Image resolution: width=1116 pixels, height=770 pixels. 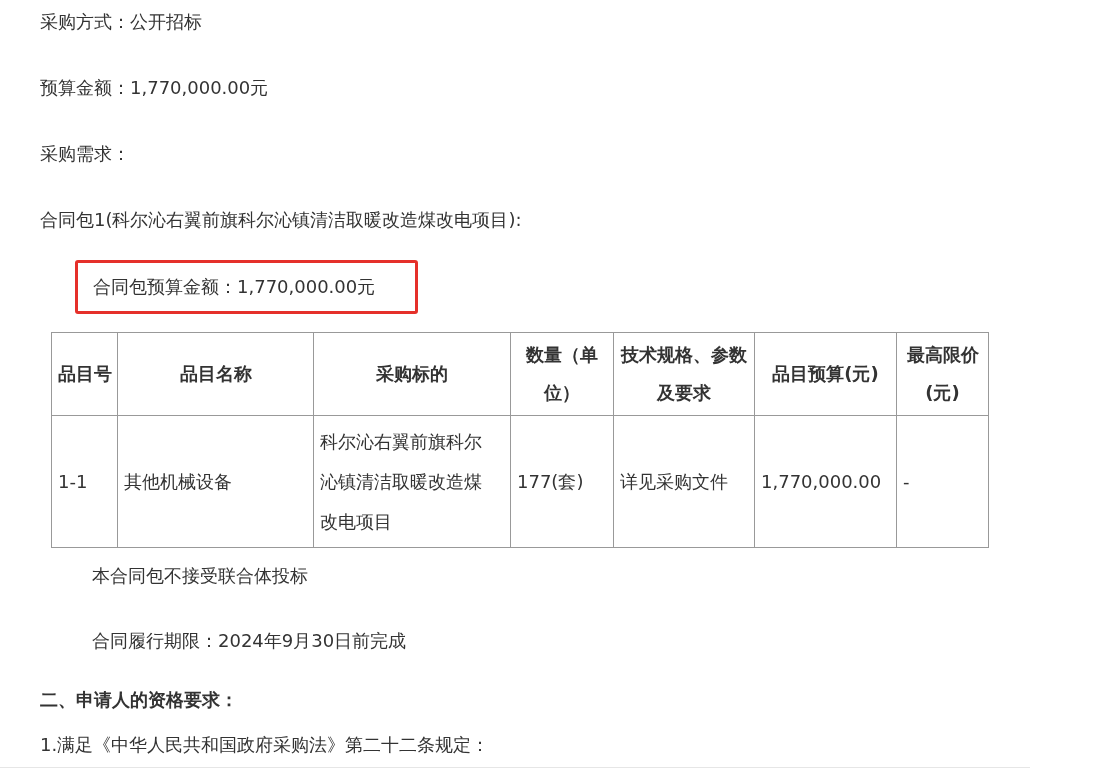 What do you see at coordinates (215, 374) in the screenshot?
I see `column-header: 品目名称` at bounding box center [215, 374].